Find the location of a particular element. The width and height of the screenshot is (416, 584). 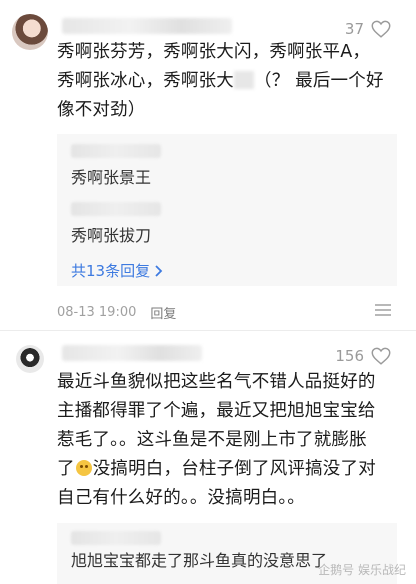

timestamp: 08-13 19:00 is located at coordinates (97, 312).